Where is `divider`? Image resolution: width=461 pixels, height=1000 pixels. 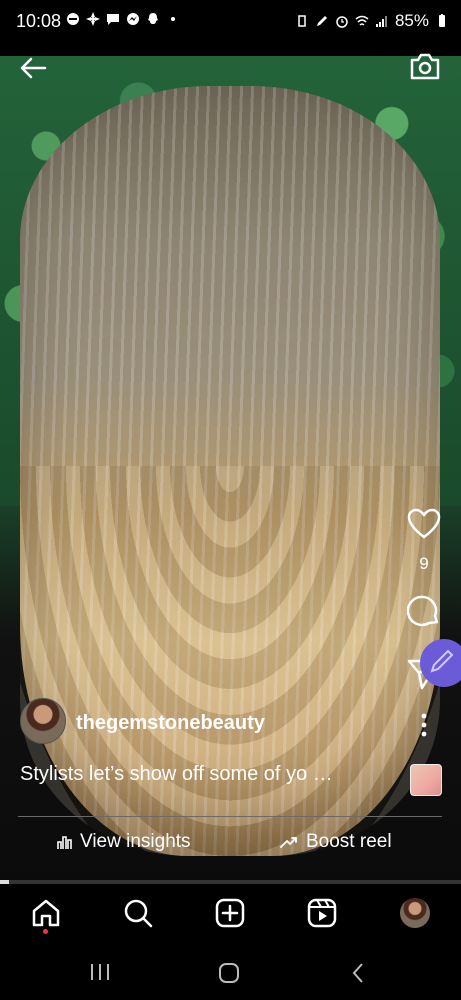
divider is located at coordinates (230, 816).